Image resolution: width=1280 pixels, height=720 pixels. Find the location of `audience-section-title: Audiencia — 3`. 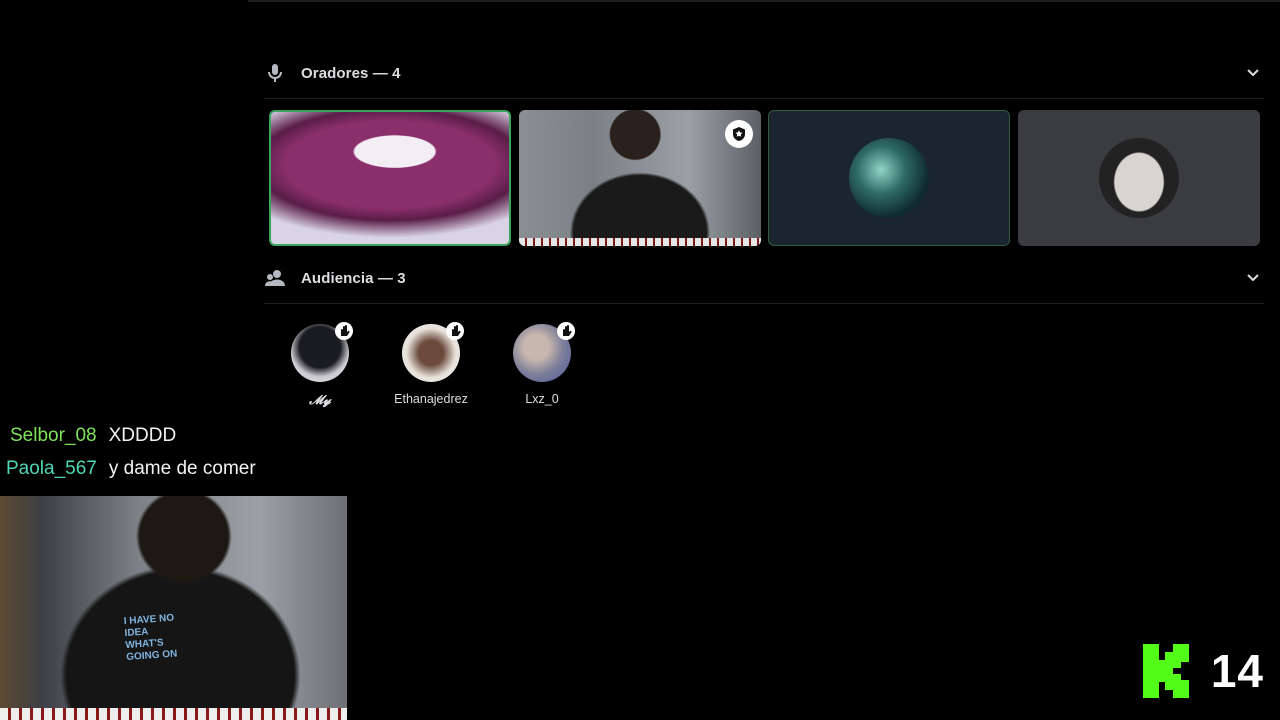

audience-section-title: Audiencia — 3 is located at coordinates (353, 278).